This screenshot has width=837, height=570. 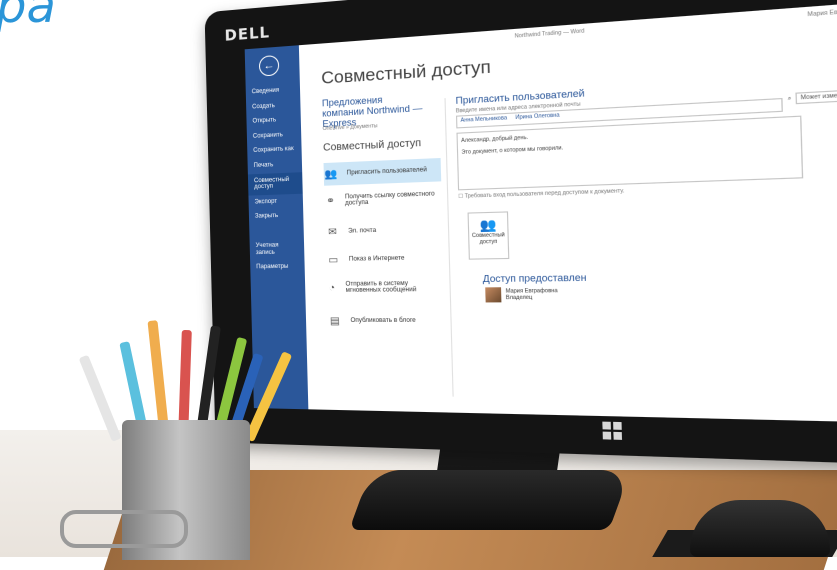 I want to click on shared-person: Мария Евграфовна Владелец, so click(x=521, y=295).